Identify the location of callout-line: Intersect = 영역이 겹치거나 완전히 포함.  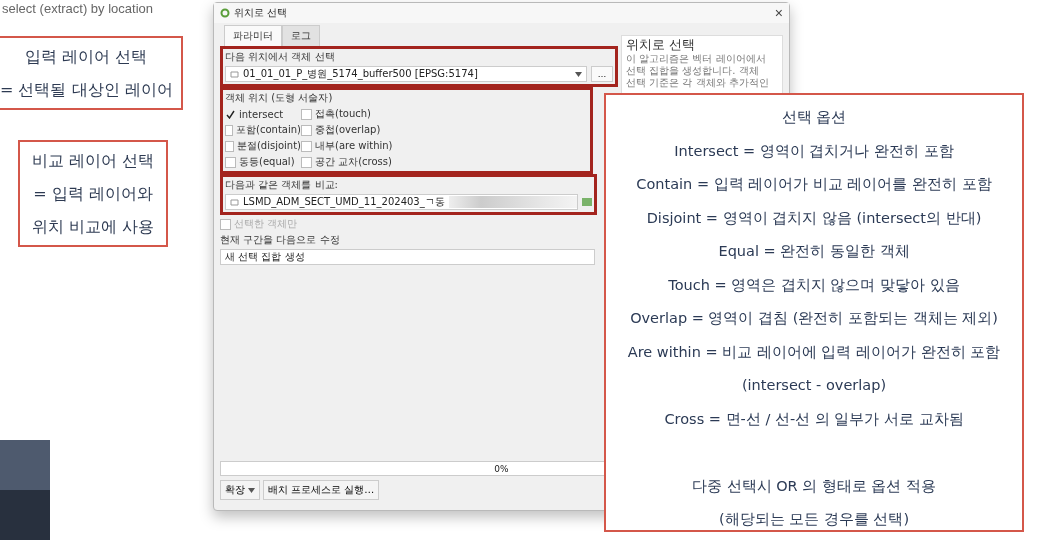
(814, 151).